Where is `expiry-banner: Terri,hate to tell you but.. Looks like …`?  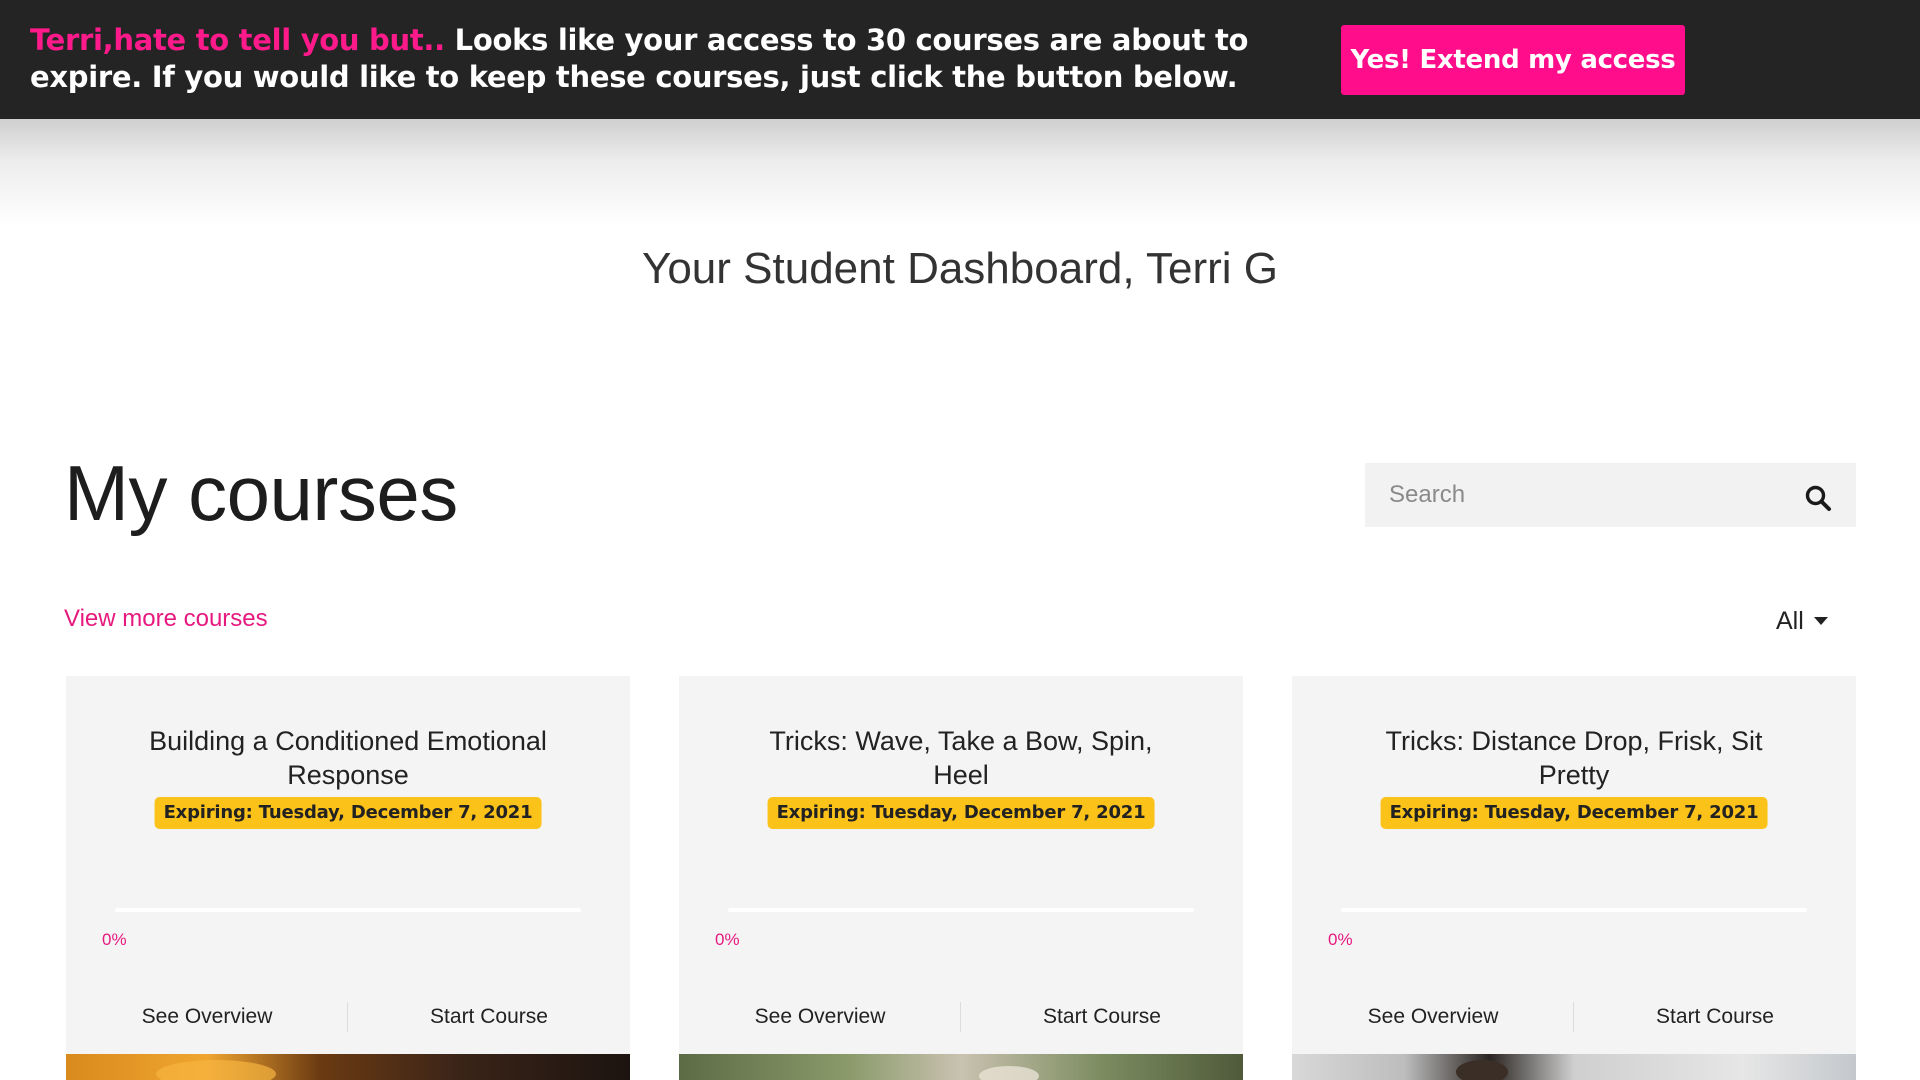 expiry-banner: Terri,hate to tell you but.. Looks like … is located at coordinates (960, 59).